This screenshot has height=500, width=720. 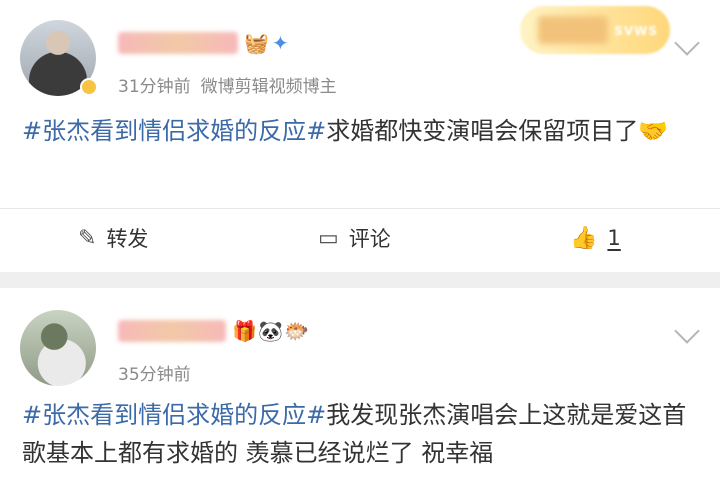 What do you see at coordinates (269, 87) in the screenshot?
I see `post-source: 微博剪辑视频博主` at bounding box center [269, 87].